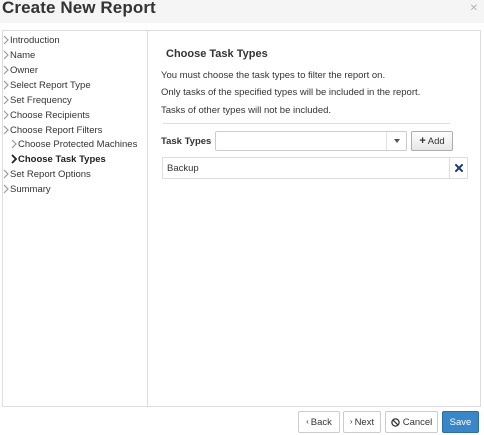 The image size is (484, 435). What do you see at coordinates (183, 168) in the screenshot?
I see `selected-task-type-label: Backup` at bounding box center [183, 168].